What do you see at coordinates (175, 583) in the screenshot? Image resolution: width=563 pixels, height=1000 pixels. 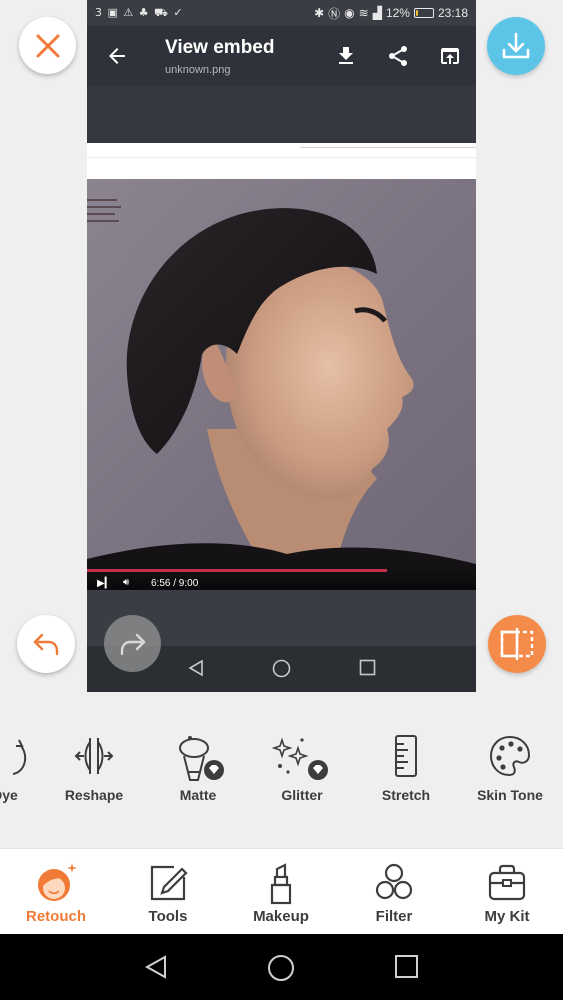 I see `video-time: 6:56 / 9:00` at bounding box center [175, 583].